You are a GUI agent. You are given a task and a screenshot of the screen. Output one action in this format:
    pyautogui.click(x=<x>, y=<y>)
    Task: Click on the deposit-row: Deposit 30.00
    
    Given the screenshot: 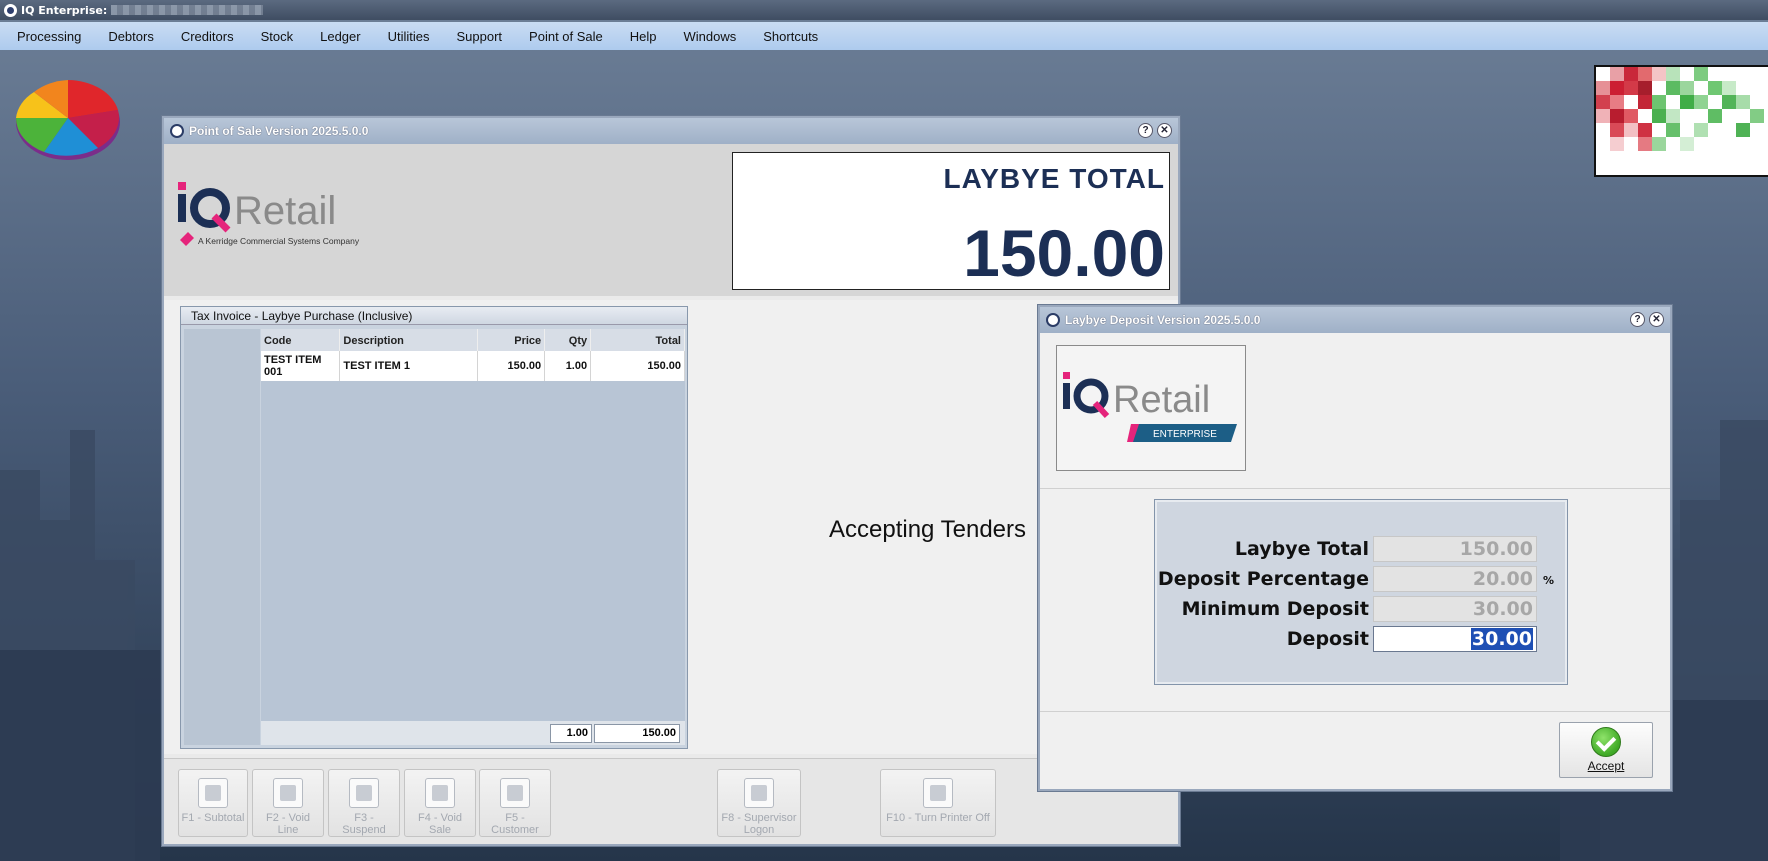 What is the action you would take?
    pyautogui.click(x=1362, y=639)
    